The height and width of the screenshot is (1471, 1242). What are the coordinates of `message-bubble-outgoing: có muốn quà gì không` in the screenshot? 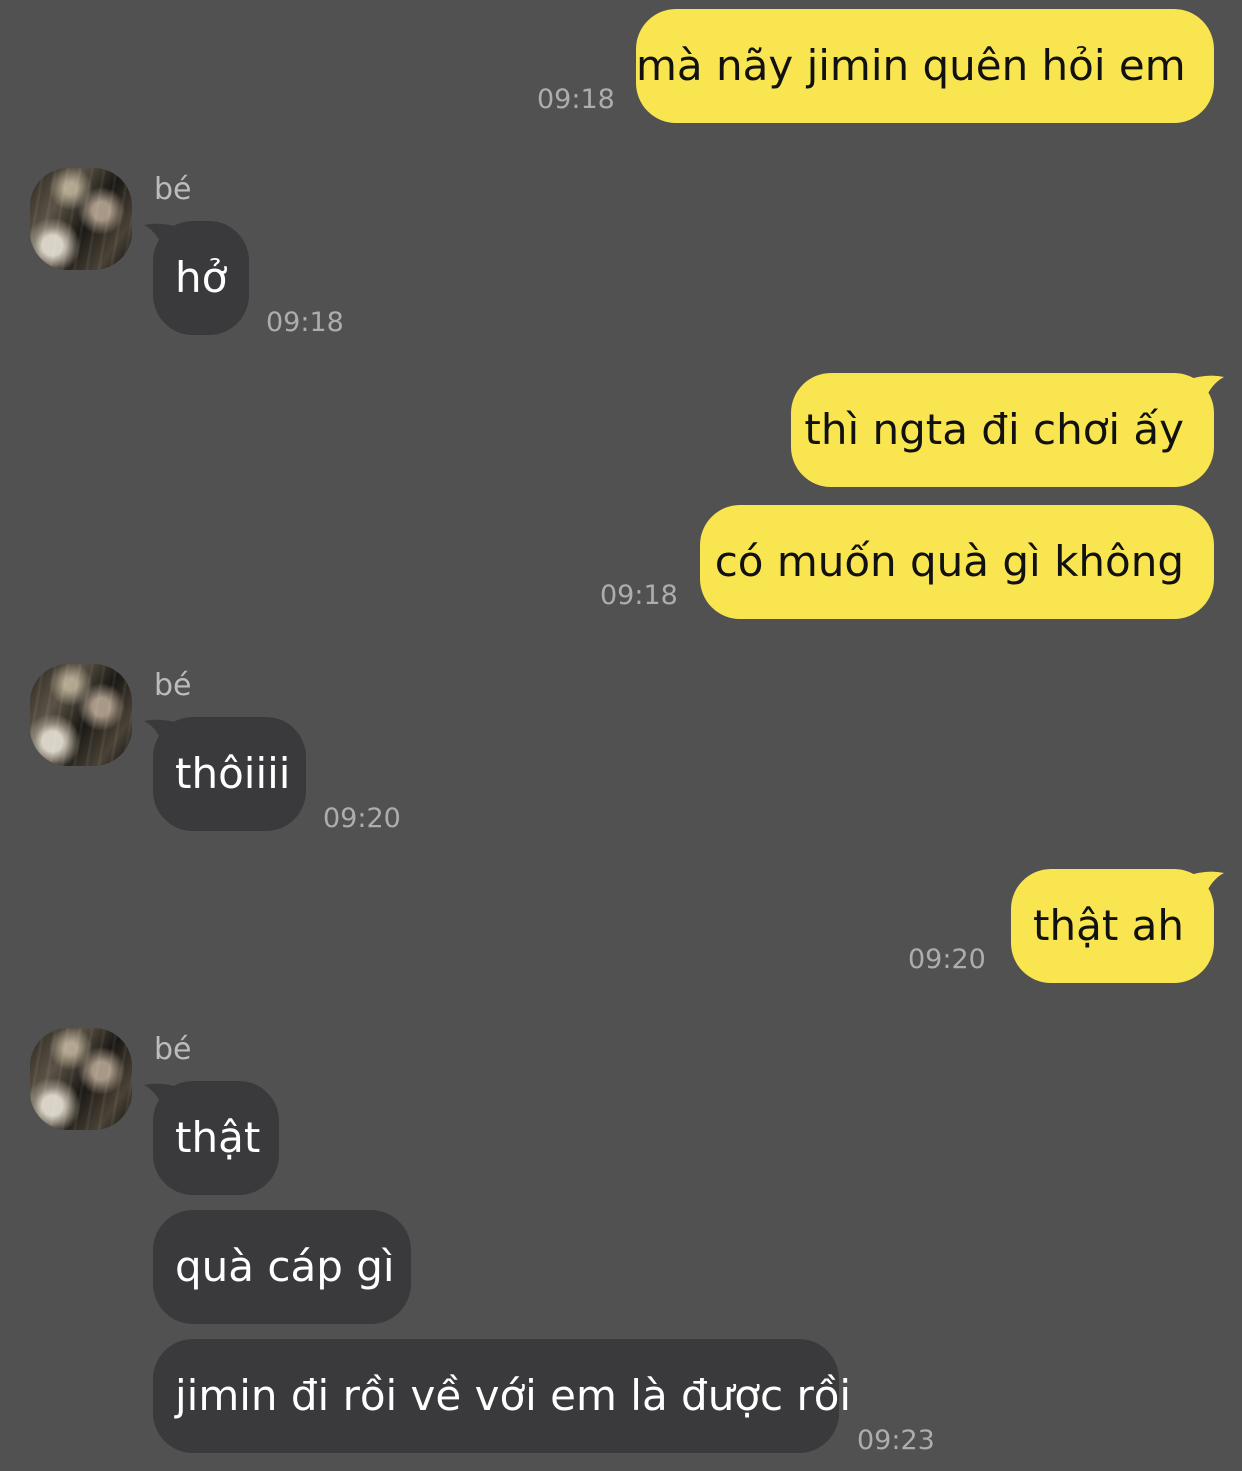 It's located at (957, 562).